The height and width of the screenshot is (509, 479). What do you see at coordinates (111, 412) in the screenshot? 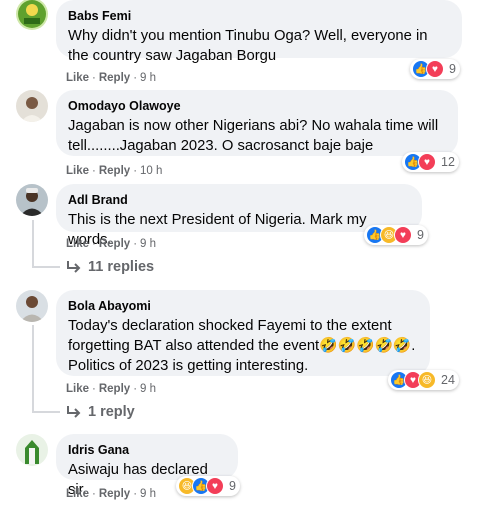
I see `replies-count: 1 reply` at bounding box center [111, 412].